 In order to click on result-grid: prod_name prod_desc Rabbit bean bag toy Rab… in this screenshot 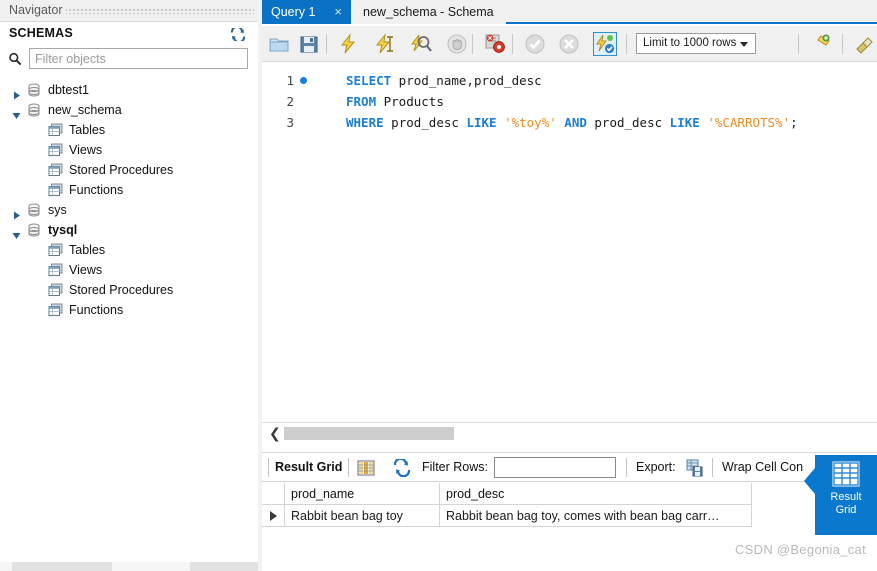, I will do `click(569, 505)`.